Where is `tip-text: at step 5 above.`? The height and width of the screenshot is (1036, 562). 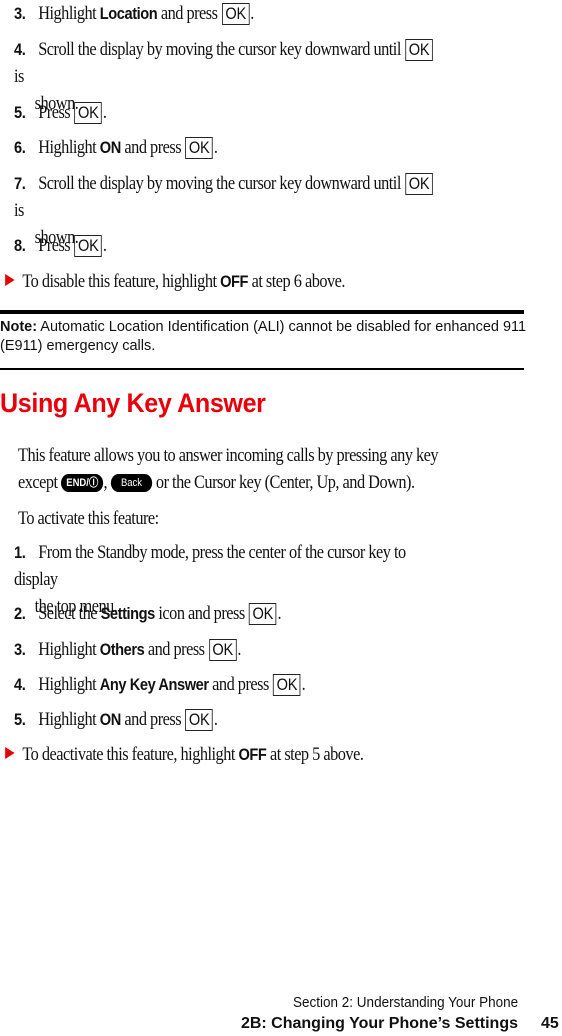 tip-text: at step 5 above. is located at coordinates (316, 754).